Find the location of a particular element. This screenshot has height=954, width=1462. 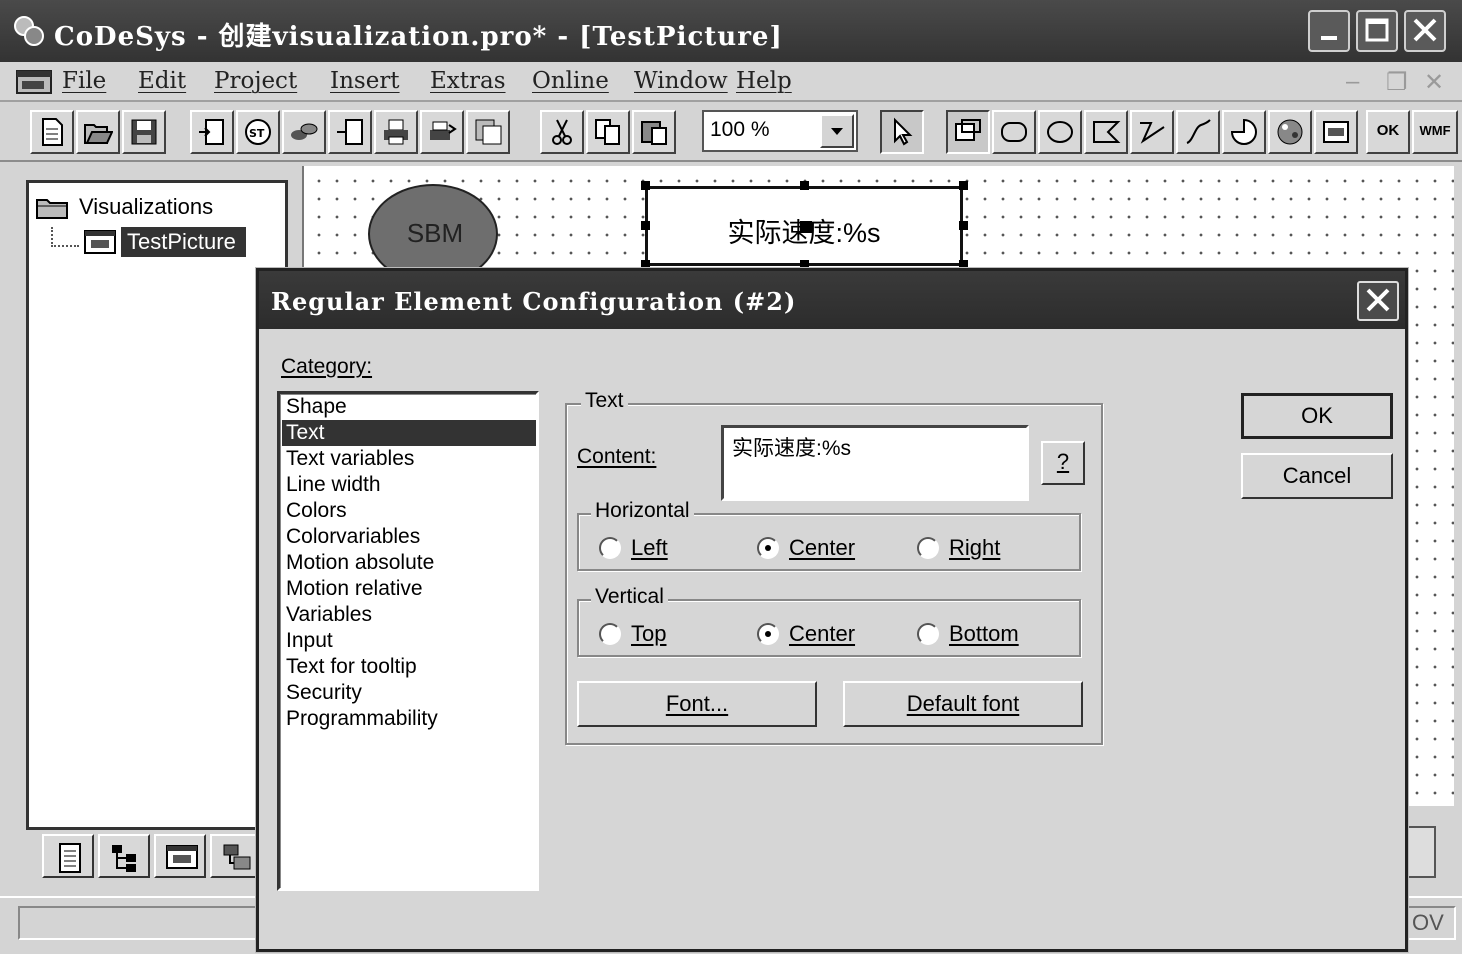

radio-label: Bottom is located at coordinates (984, 633).